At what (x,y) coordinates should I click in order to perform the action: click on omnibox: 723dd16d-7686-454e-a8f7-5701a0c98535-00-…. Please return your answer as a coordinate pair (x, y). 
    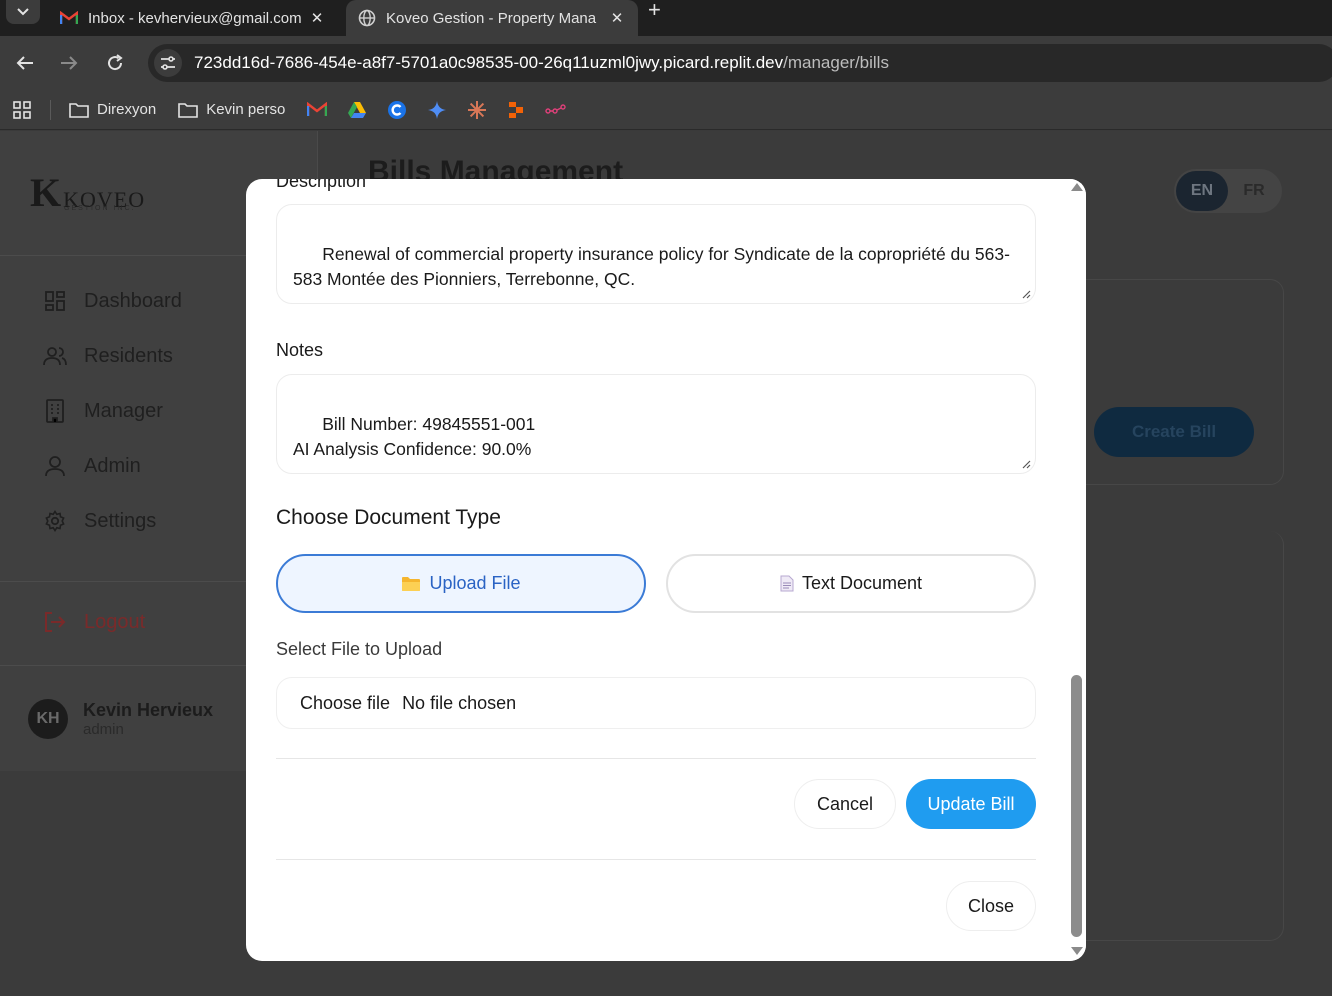
    Looking at the image, I should click on (740, 63).